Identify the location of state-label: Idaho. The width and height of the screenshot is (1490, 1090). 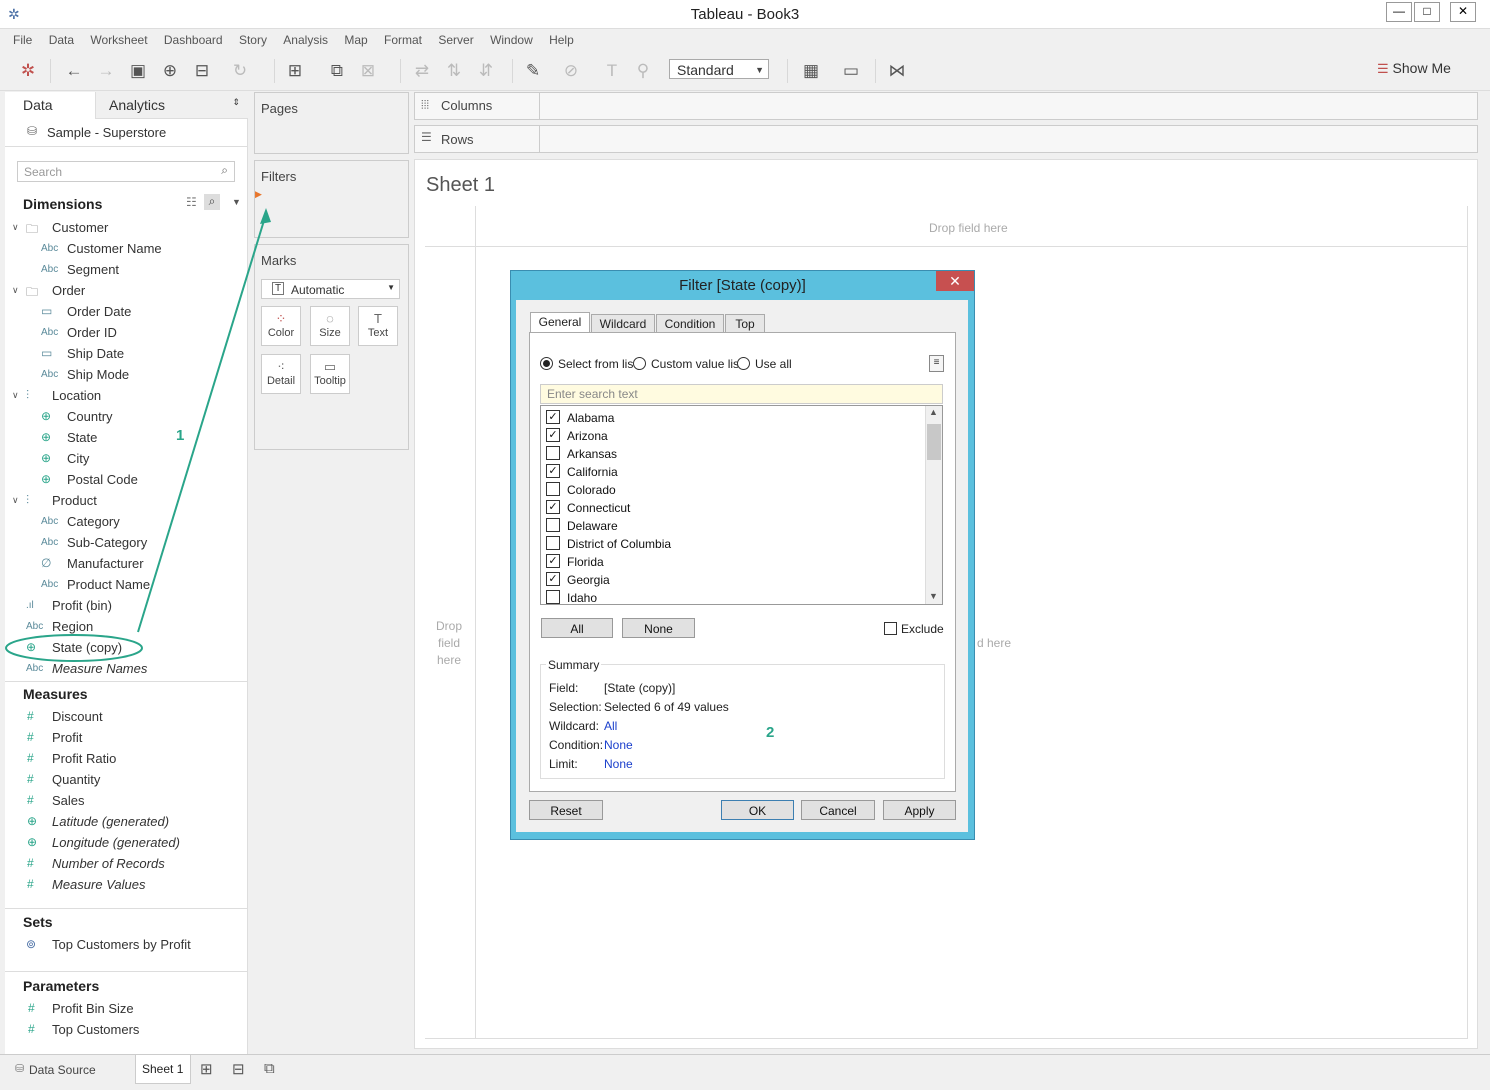
(582, 598).